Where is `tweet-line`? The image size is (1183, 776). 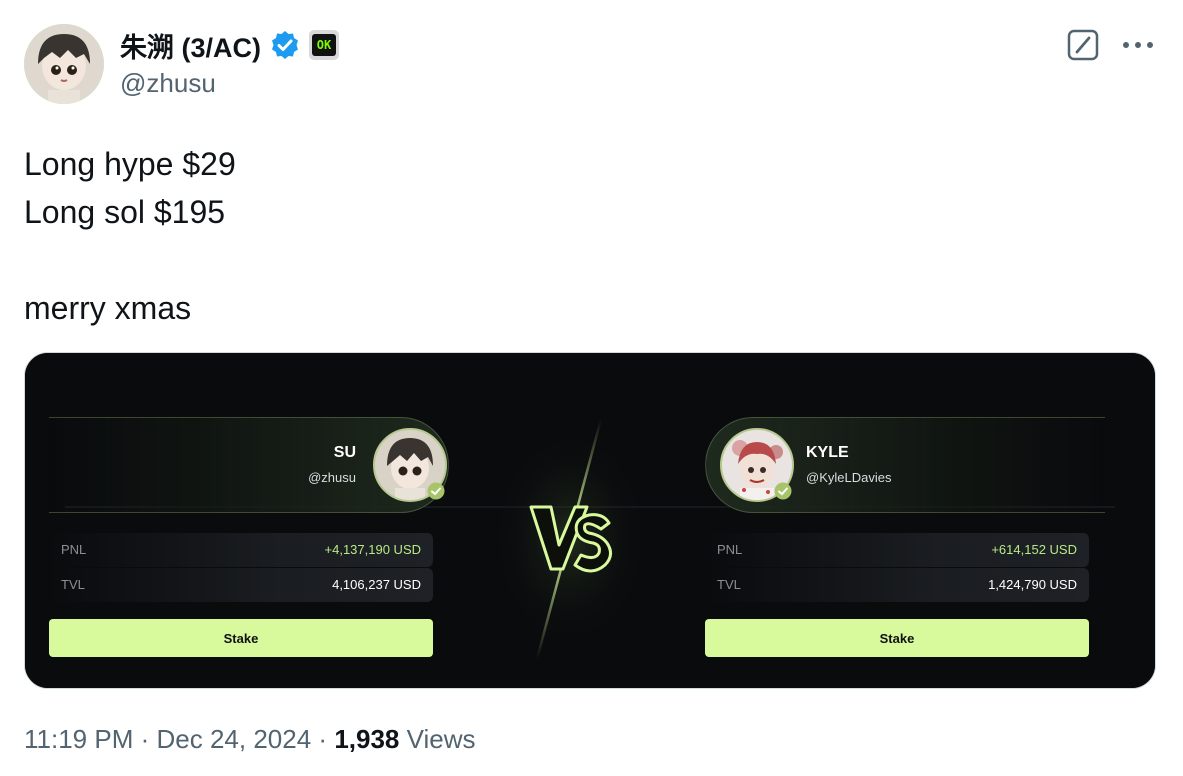 tweet-line is located at coordinates (130, 260).